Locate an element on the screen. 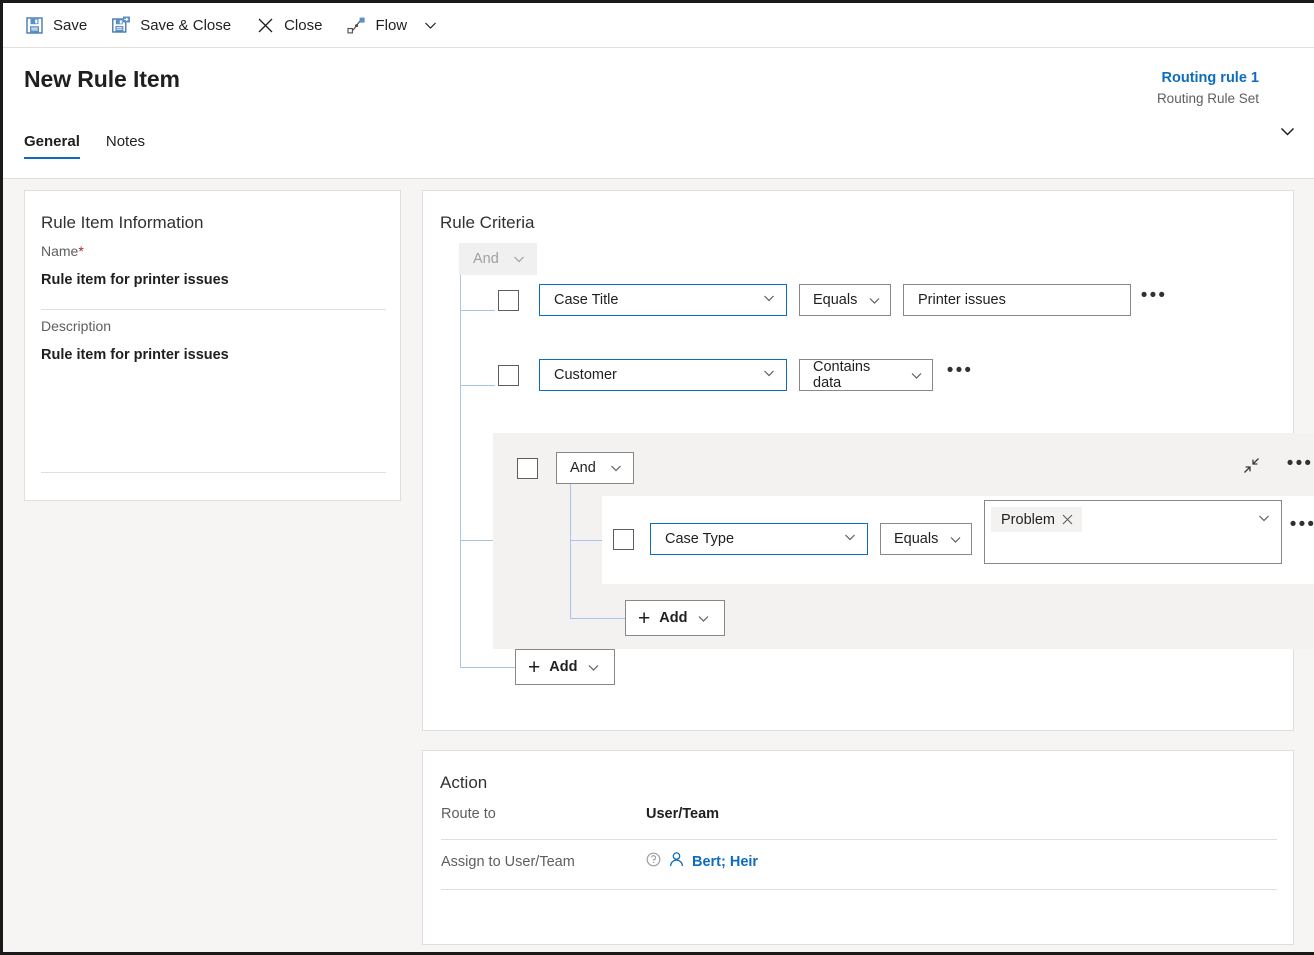 The height and width of the screenshot is (955, 1314). description-field-value: Rule item for printer issues is located at coordinates (213, 355).